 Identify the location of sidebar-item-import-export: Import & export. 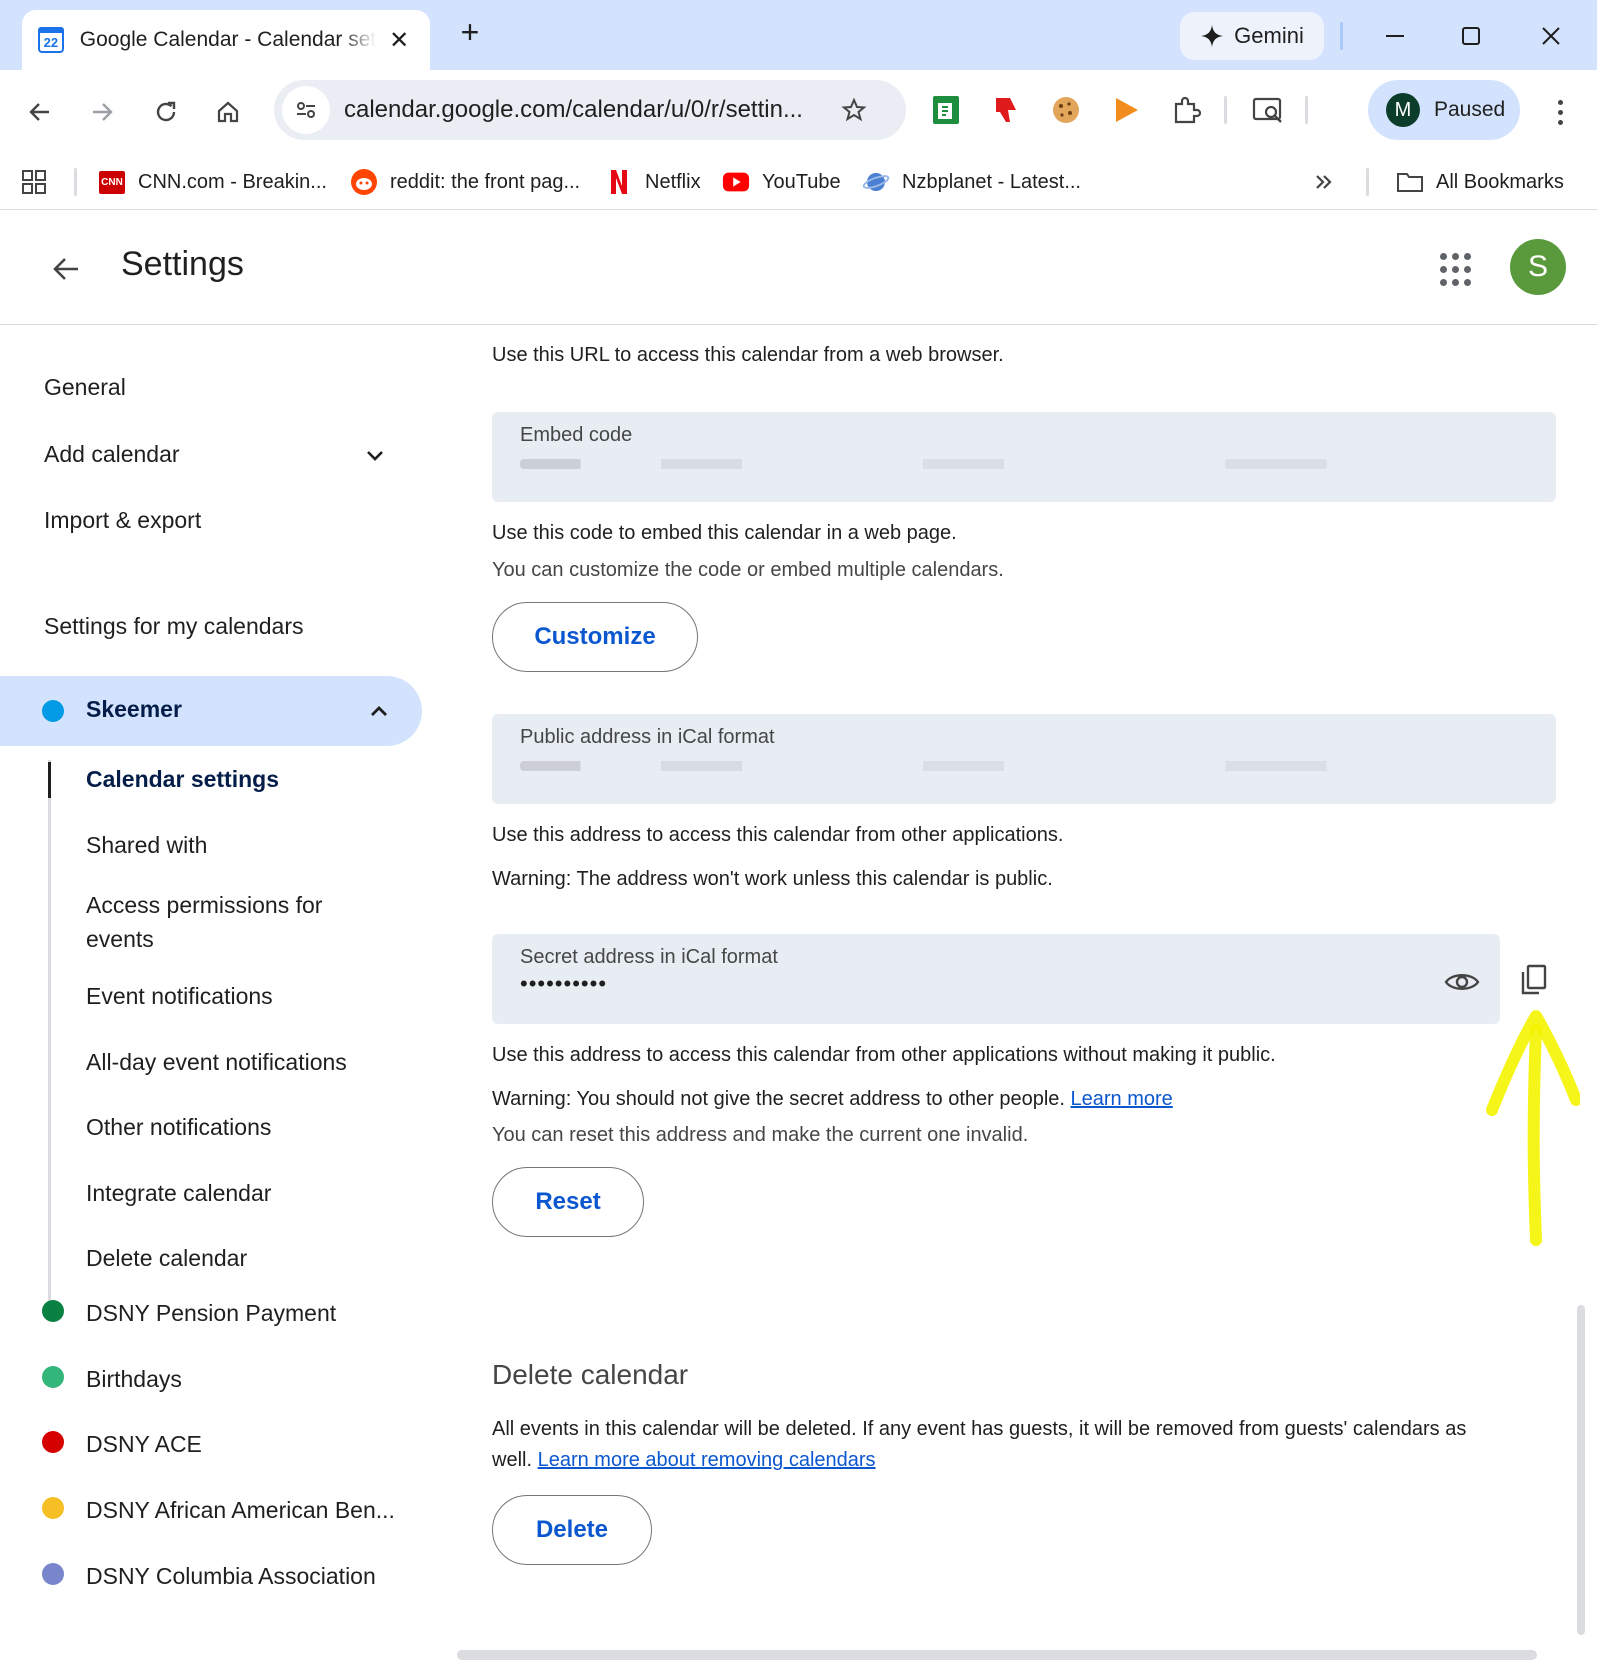
(122, 520).